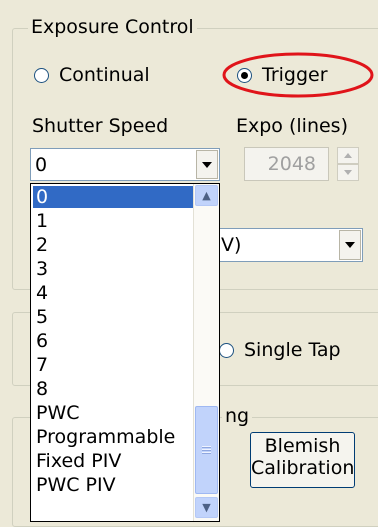  Describe the element at coordinates (303, 468) in the screenshot. I see `blemish-button-line2: Calibration` at that location.